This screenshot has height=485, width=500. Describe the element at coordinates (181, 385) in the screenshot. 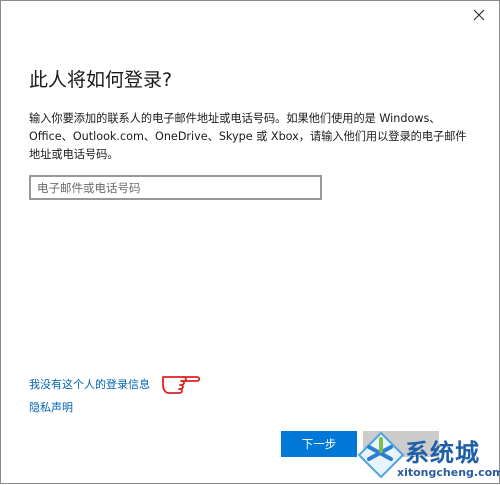

I see `pointing-hand-icon` at that location.